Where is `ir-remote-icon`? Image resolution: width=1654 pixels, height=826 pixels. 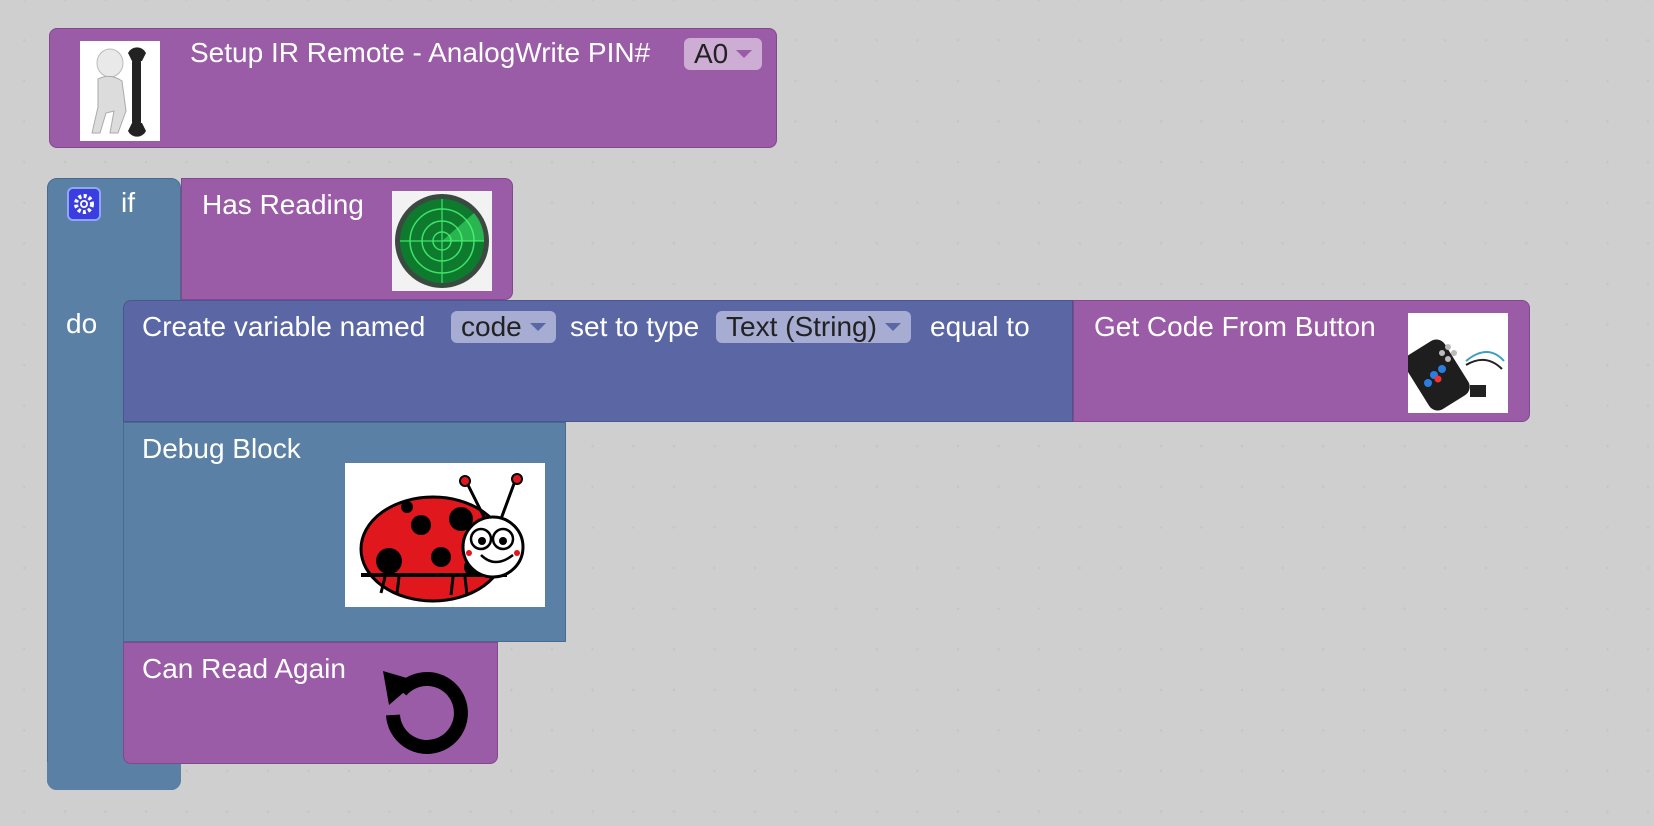 ir-remote-icon is located at coordinates (1458, 363).